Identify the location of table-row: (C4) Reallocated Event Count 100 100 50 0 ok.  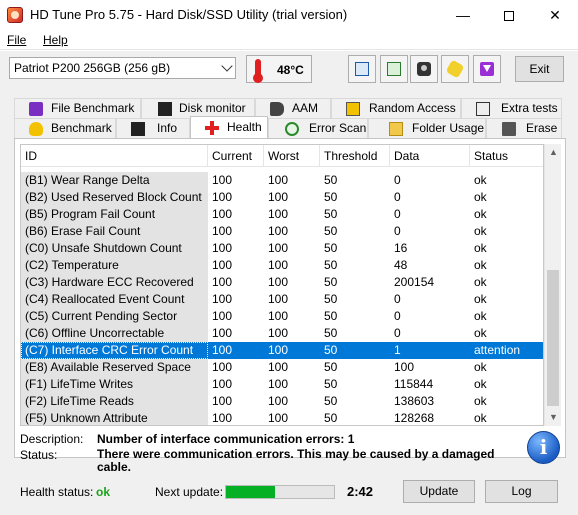
(282, 299).